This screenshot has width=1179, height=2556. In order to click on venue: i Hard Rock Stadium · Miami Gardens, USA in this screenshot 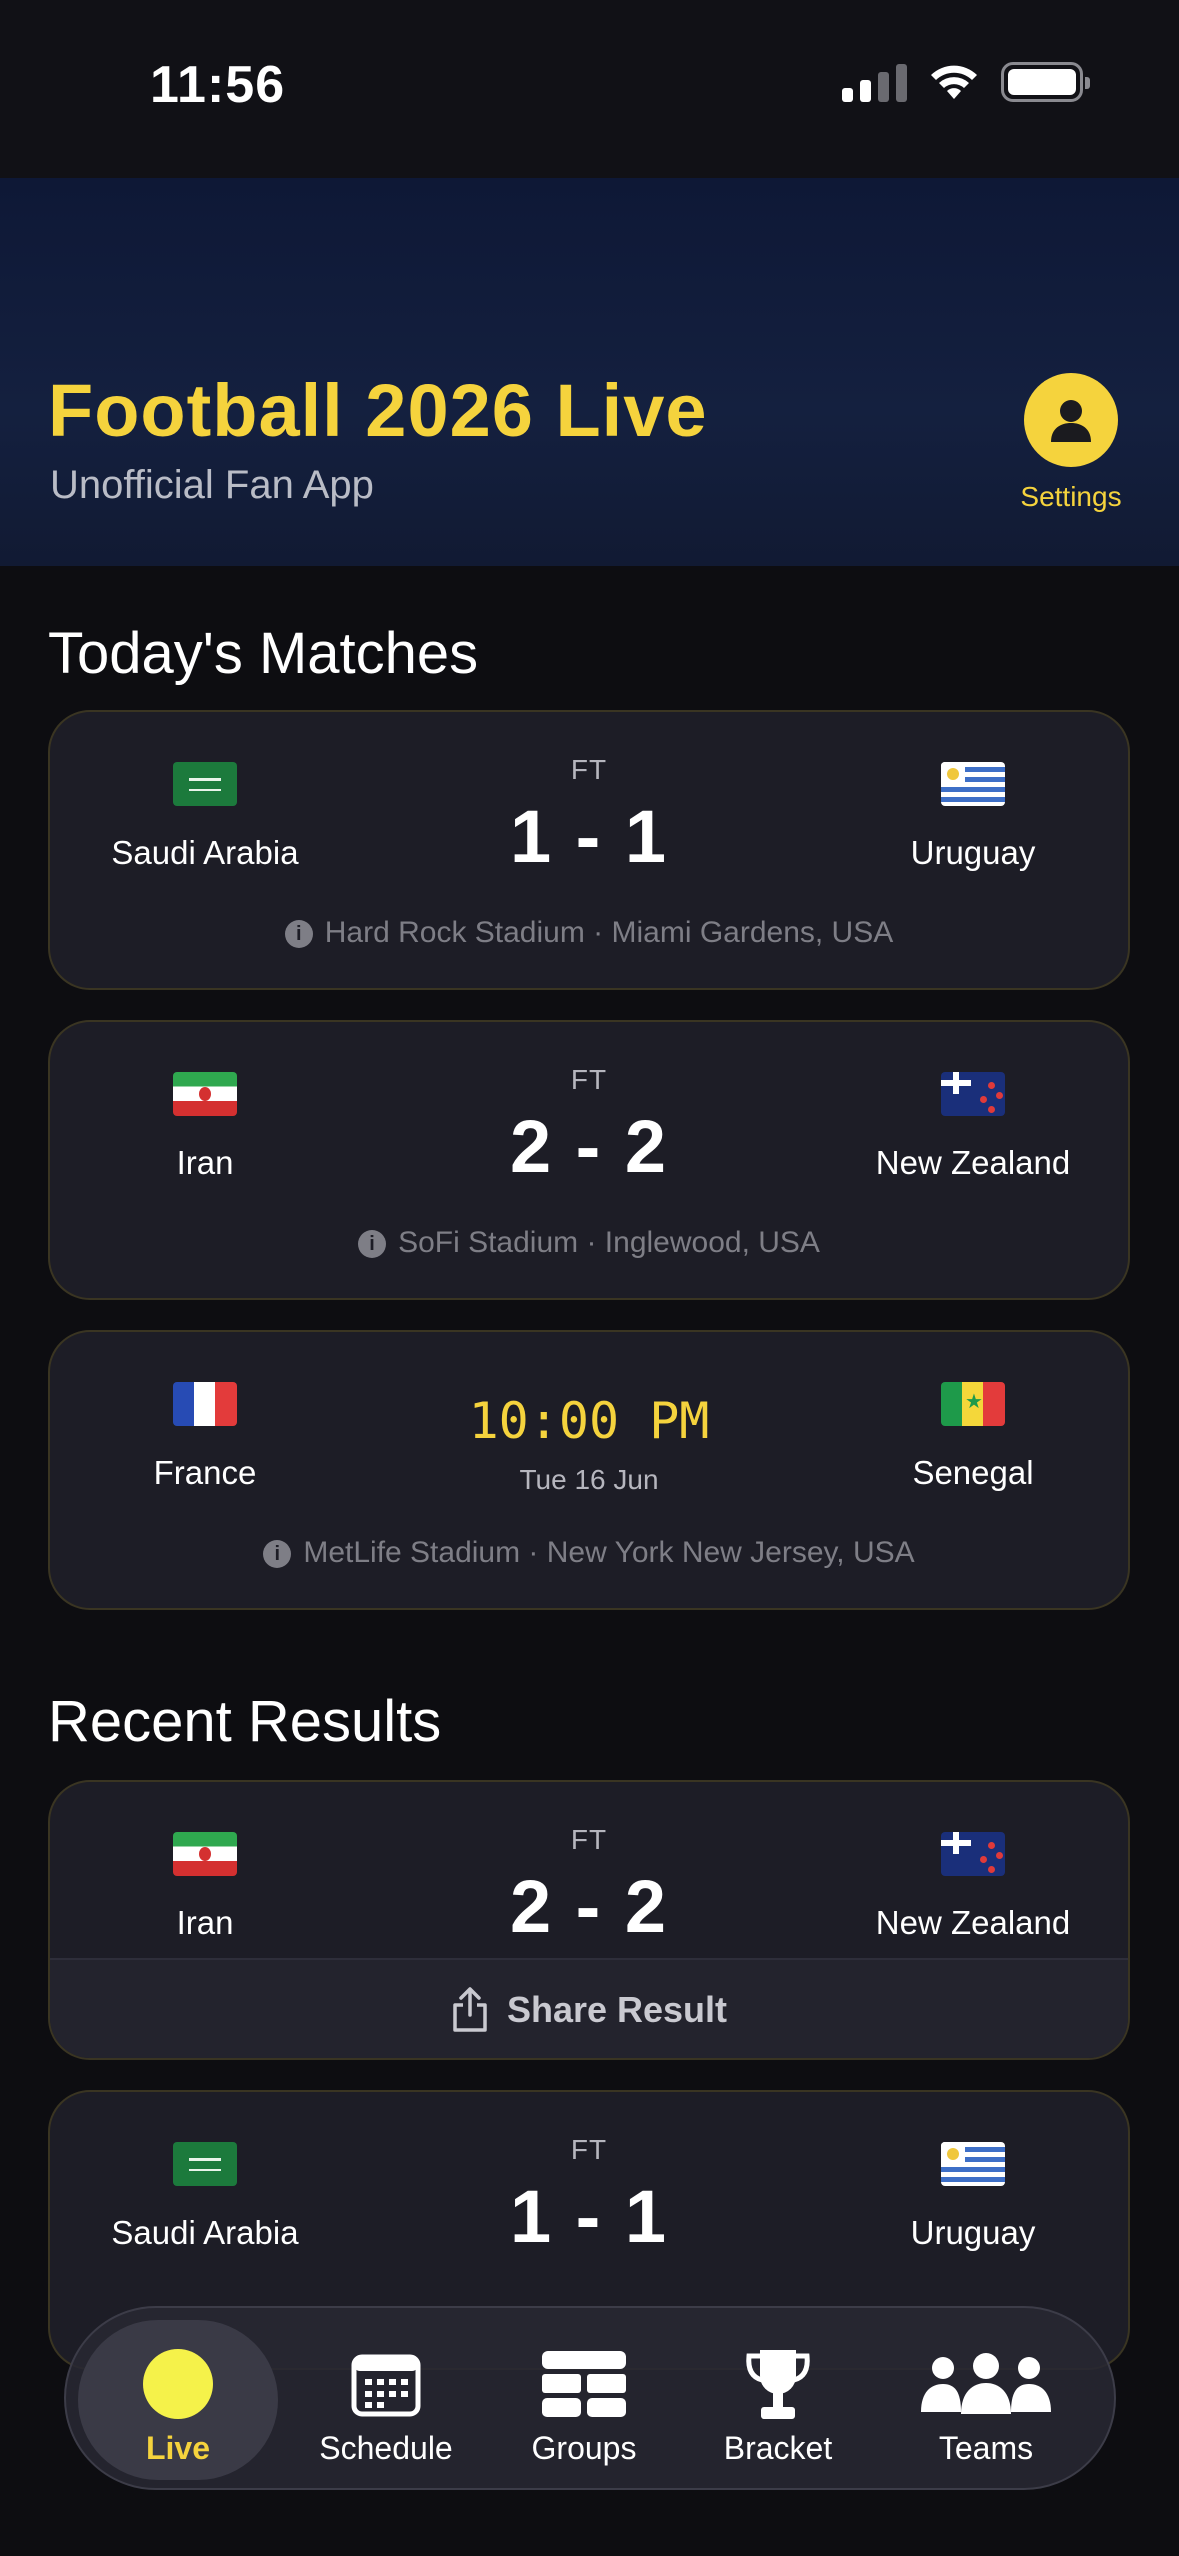, I will do `click(589, 933)`.